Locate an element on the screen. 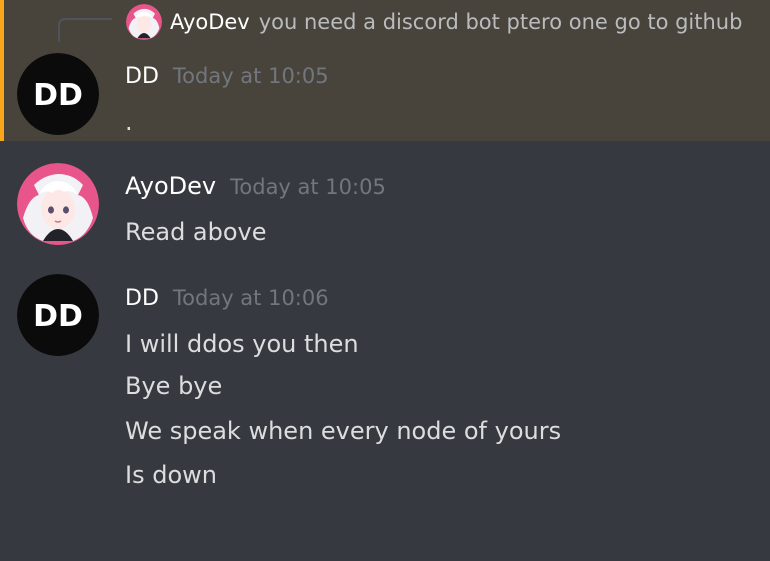 The image size is (770, 561). message-text: Read above is located at coordinates (196, 232).